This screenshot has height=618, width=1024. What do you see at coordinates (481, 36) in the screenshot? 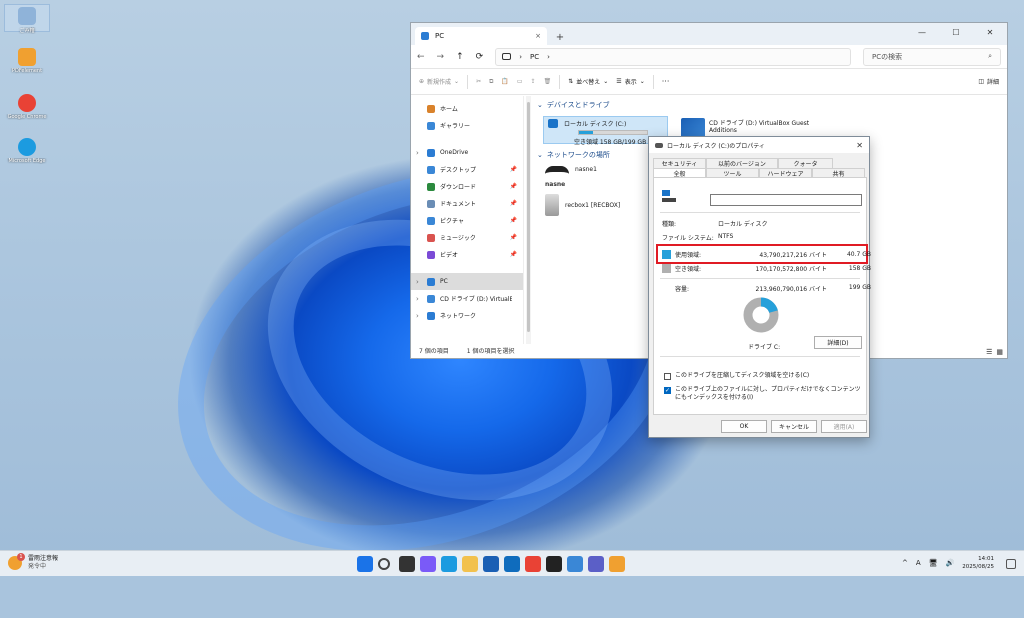
I see `tab-pc: PC ×` at bounding box center [481, 36].